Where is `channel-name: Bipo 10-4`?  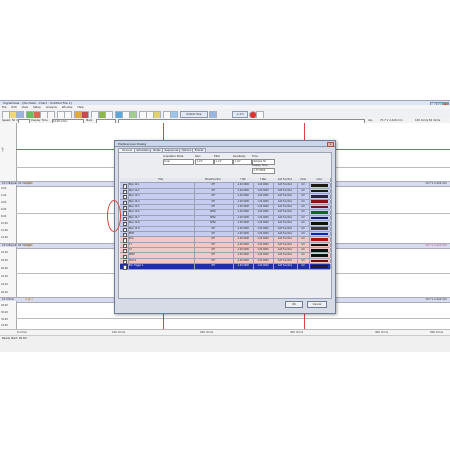 channel-name: Bipo 10-4 is located at coordinates (161, 201).